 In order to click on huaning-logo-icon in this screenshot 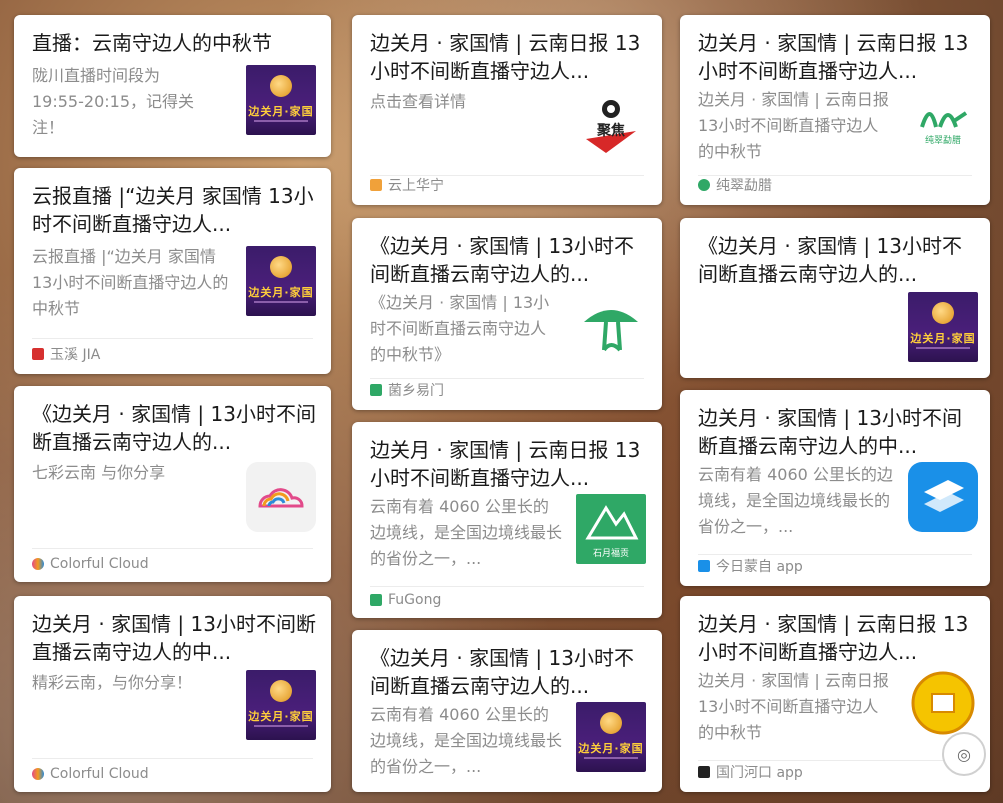, I will do `click(376, 185)`.